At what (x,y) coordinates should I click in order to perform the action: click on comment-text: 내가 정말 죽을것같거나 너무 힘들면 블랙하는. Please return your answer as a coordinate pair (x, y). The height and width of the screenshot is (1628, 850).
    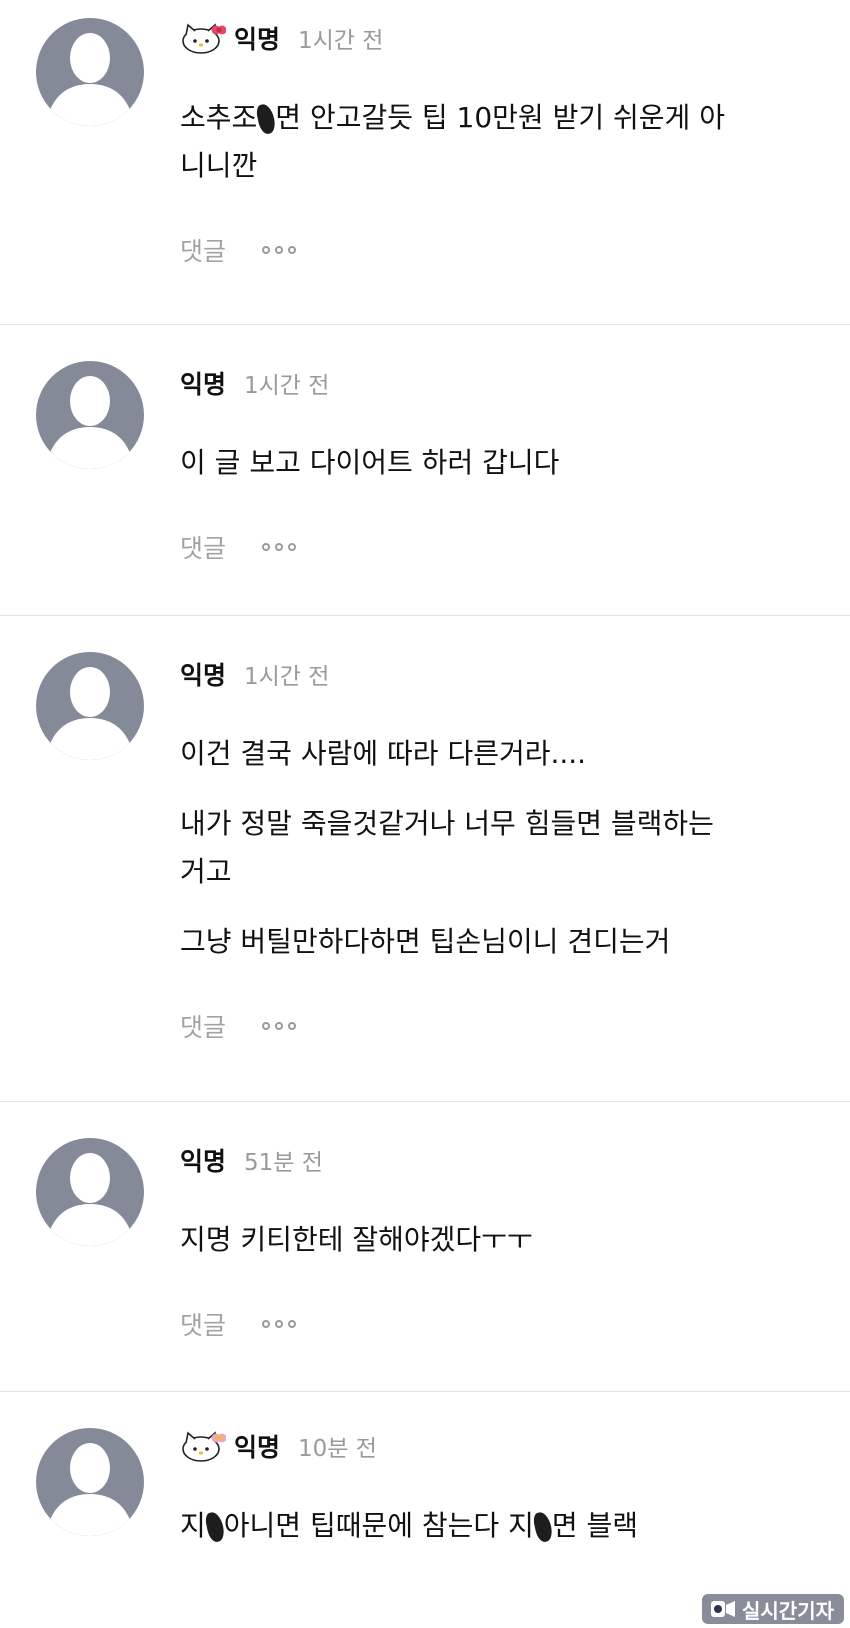
    Looking at the image, I should click on (447, 823).